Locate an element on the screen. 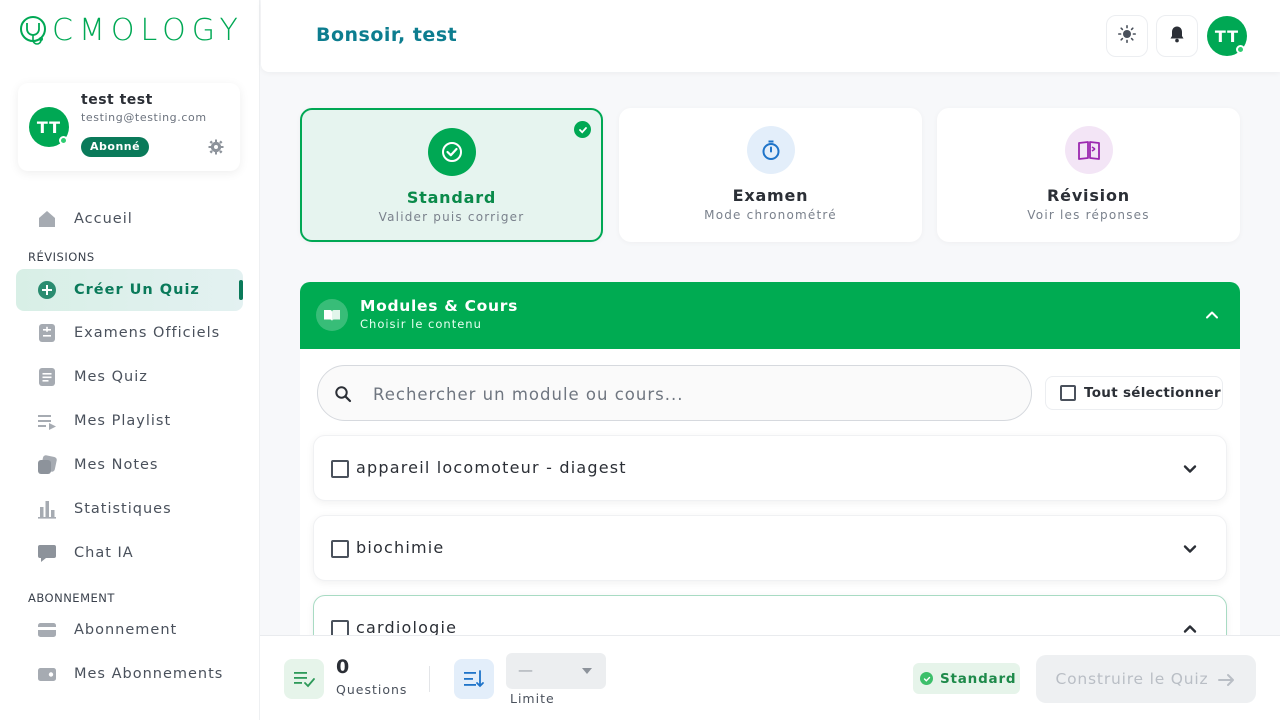 Image resolution: width=1280 pixels, height=720 pixels. sidebar-item-chat-ia: Chat IA is located at coordinates (129, 553).